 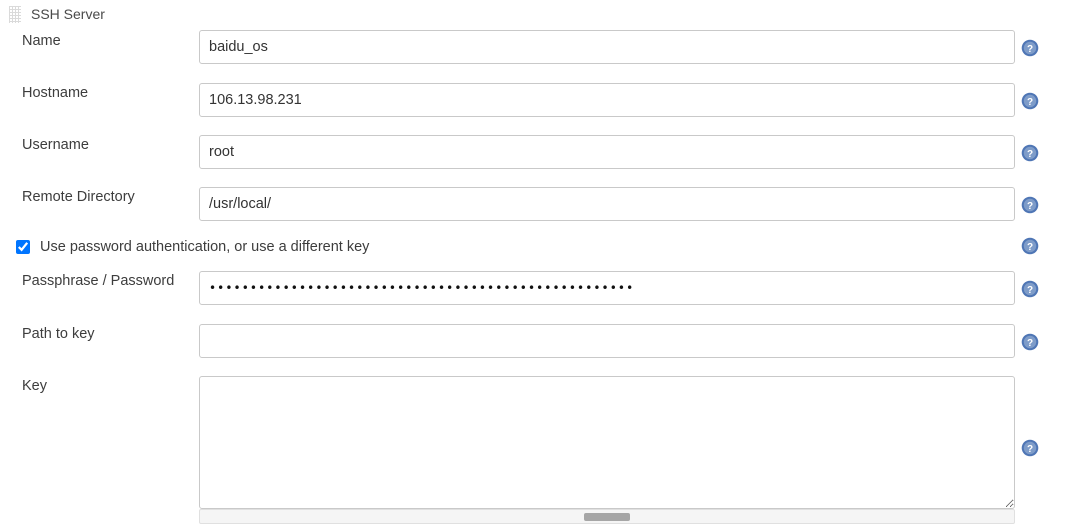 I want to click on remote-directory-input, so click(x=607, y=204).